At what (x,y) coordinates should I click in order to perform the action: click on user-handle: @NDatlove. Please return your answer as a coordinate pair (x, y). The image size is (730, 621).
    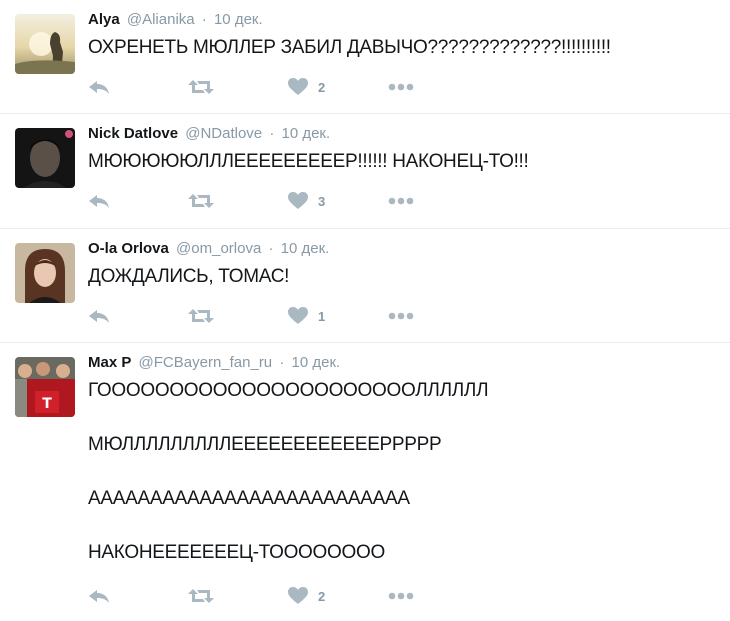
    Looking at the image, I should click on (223, 133).